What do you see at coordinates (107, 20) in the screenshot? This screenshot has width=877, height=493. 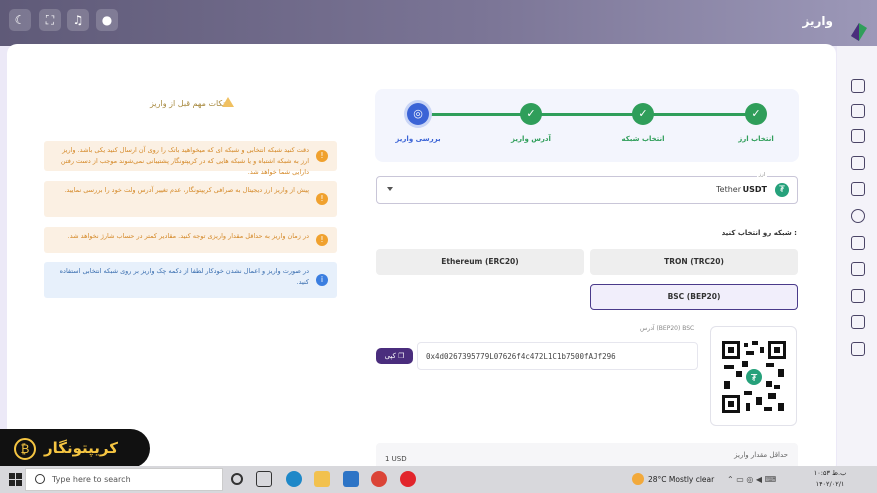 I see `profile-icon: ●` at bounding box center [107, 20].